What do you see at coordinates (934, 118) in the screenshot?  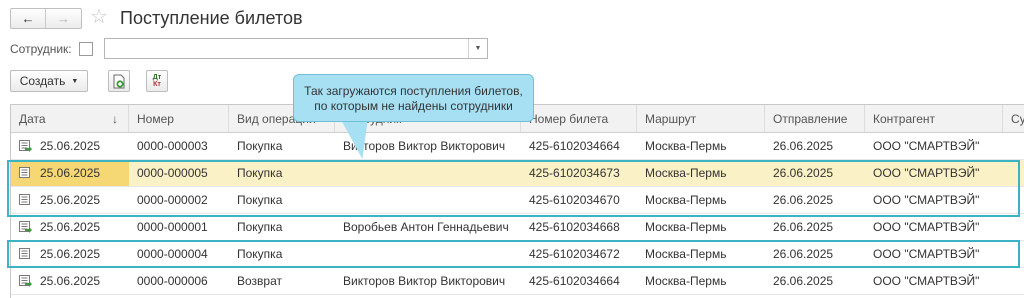 I see `column-header-contractor: Контрагент` at bounding box center [934, 118].